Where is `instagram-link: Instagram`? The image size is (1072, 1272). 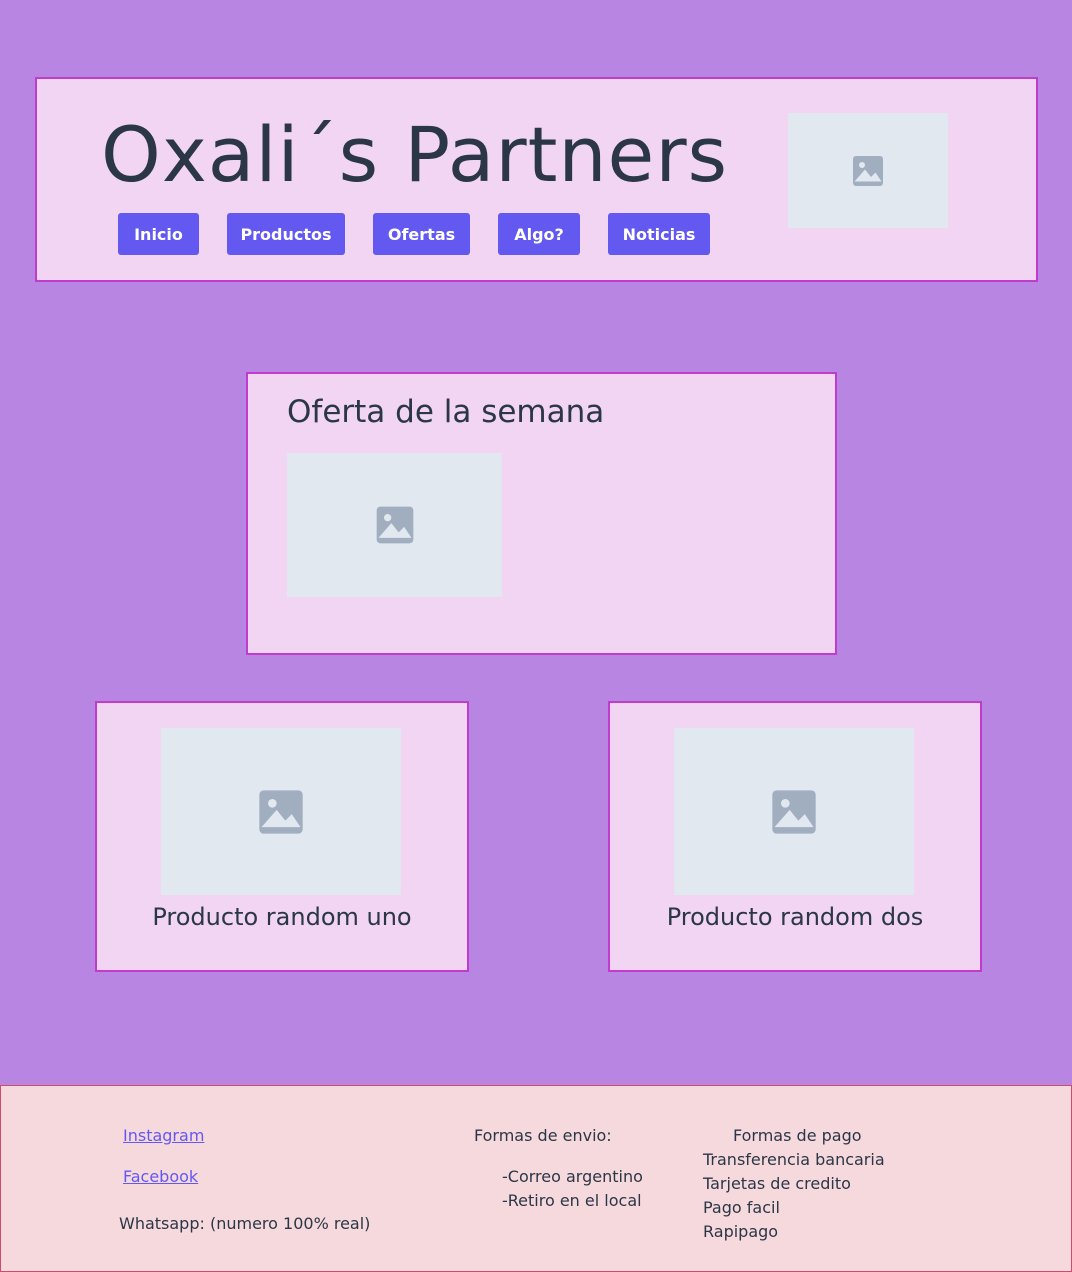 instagram-link: Instagram is located at coordinates (163, 1135).